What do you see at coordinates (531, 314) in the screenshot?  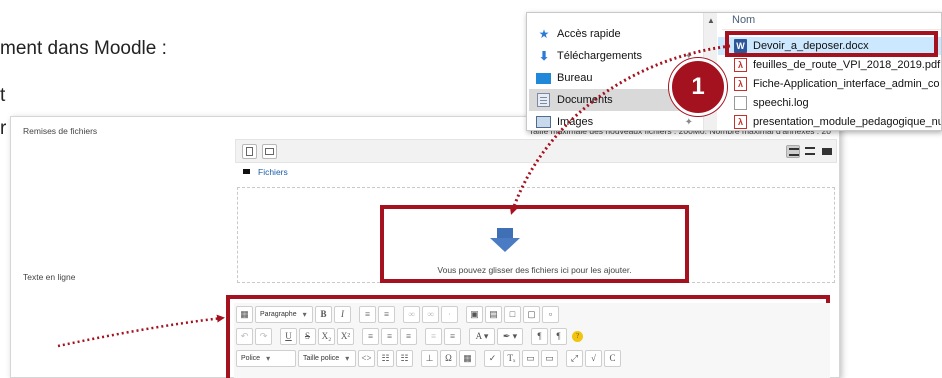 I see `recording-icon: ▢` at bounding box center [531, 314].